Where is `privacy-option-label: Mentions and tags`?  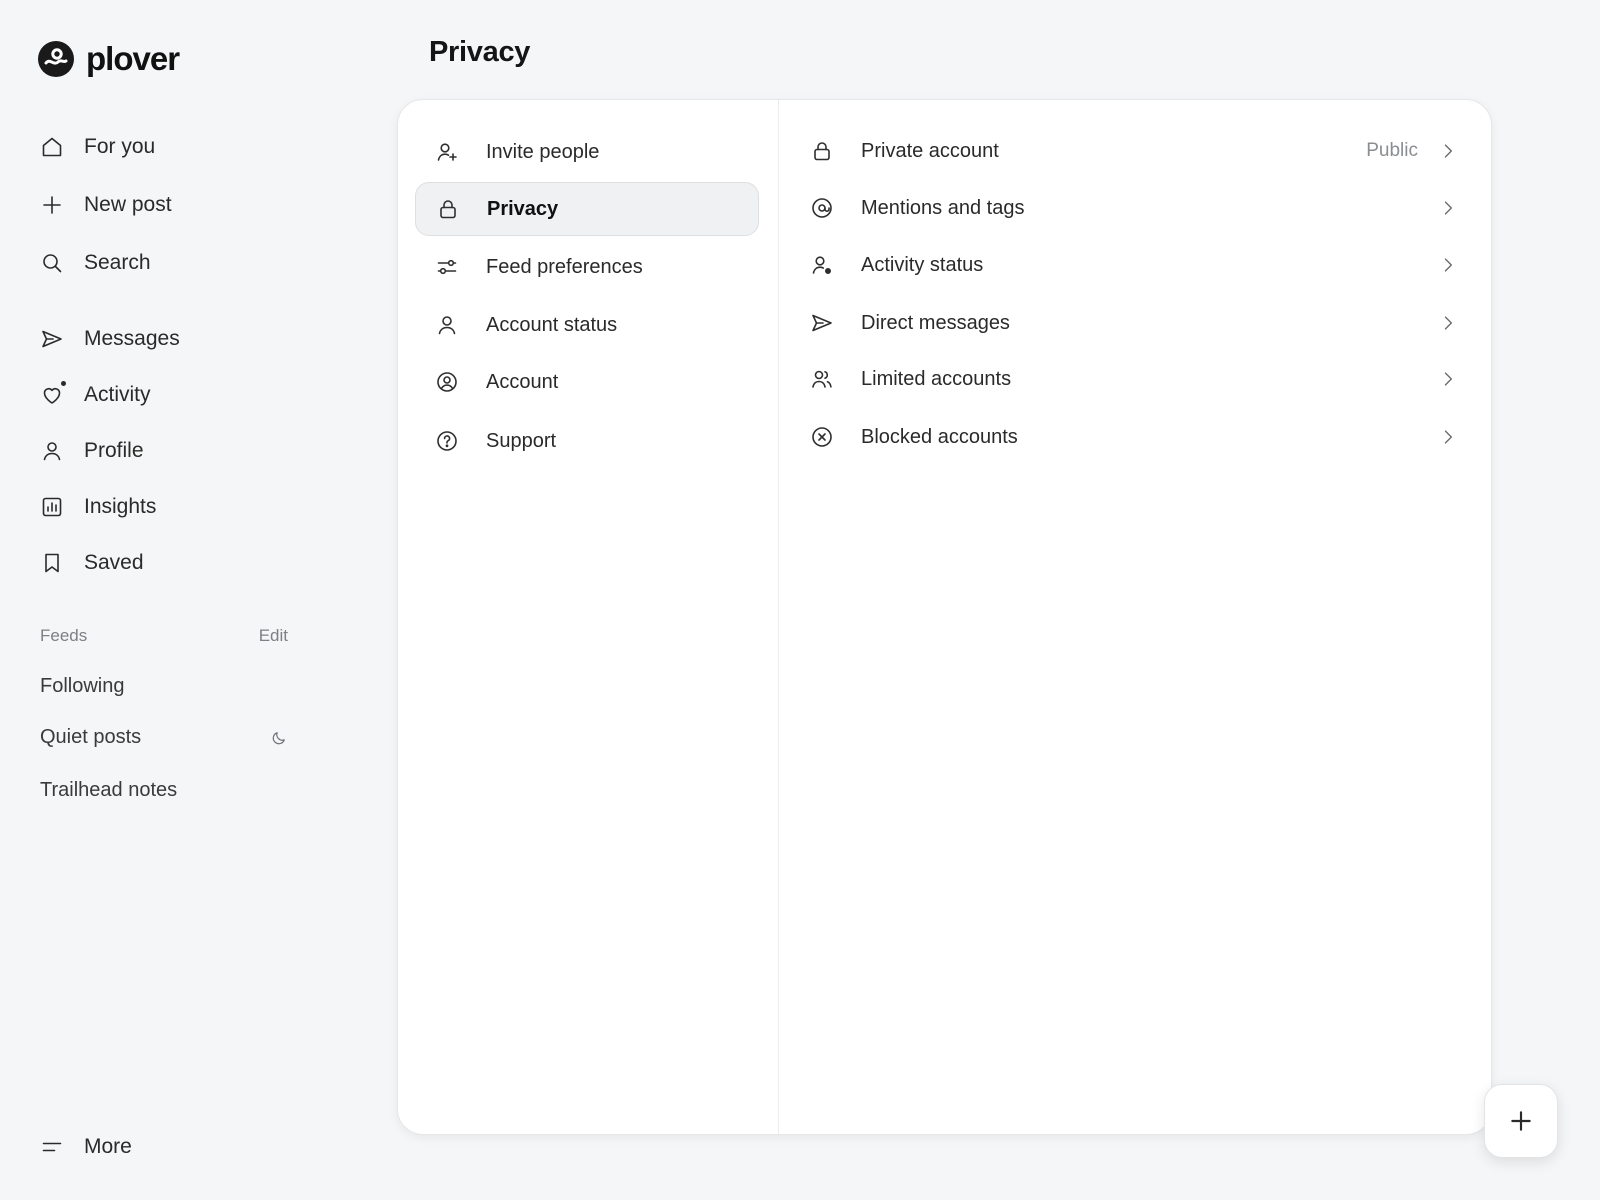
privacy-option-label: Mentions and tags is located at coordinates (943, 207).